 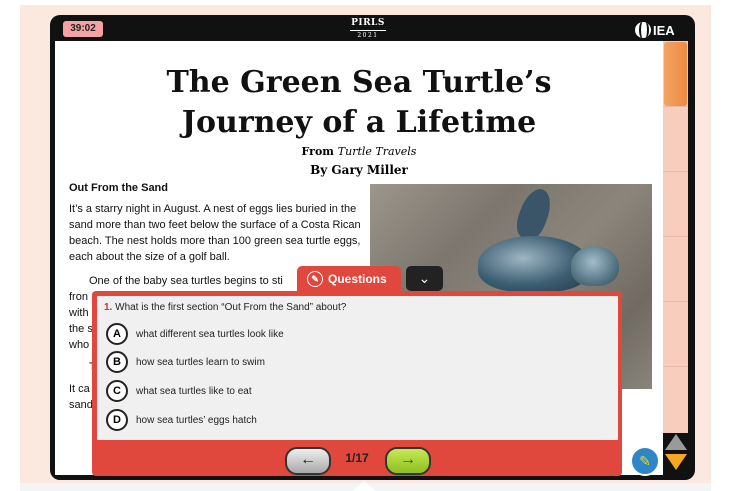 I want to click on title-line-1: The Green Sea Turtle’s, so click(x=359, y=82).